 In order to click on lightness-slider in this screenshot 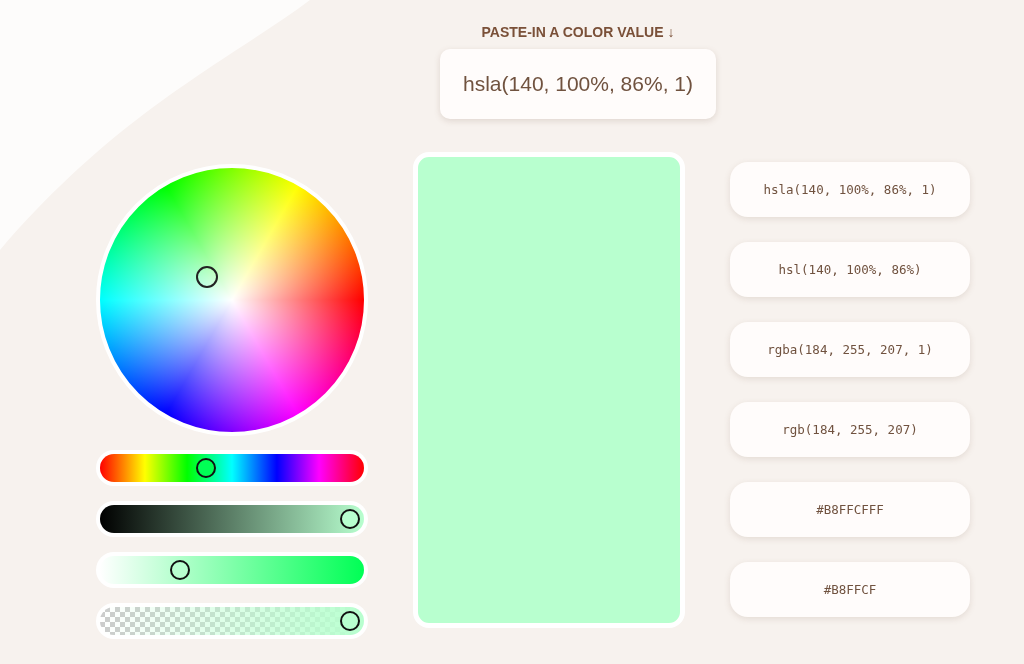, I will do `click(232, 519)`.